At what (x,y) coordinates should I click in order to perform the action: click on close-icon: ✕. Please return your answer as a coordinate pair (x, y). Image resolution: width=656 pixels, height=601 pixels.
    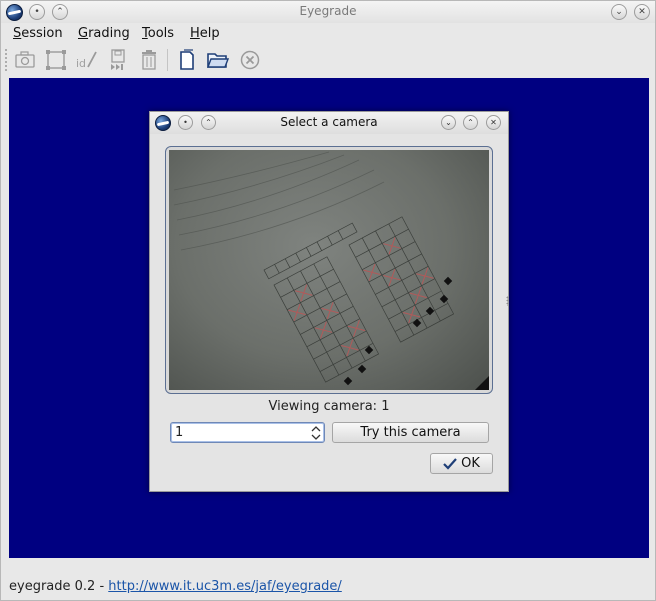
    Looking at the image, I should click on (642, 12).